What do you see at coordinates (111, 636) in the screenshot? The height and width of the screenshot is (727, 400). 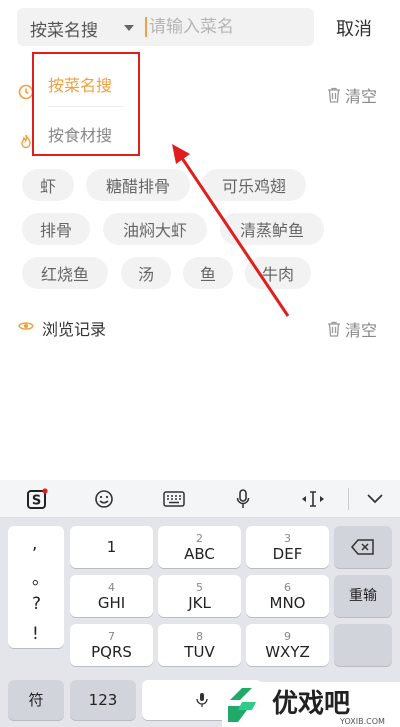 I see `key-number: 7` at bounding box center [111, 636].